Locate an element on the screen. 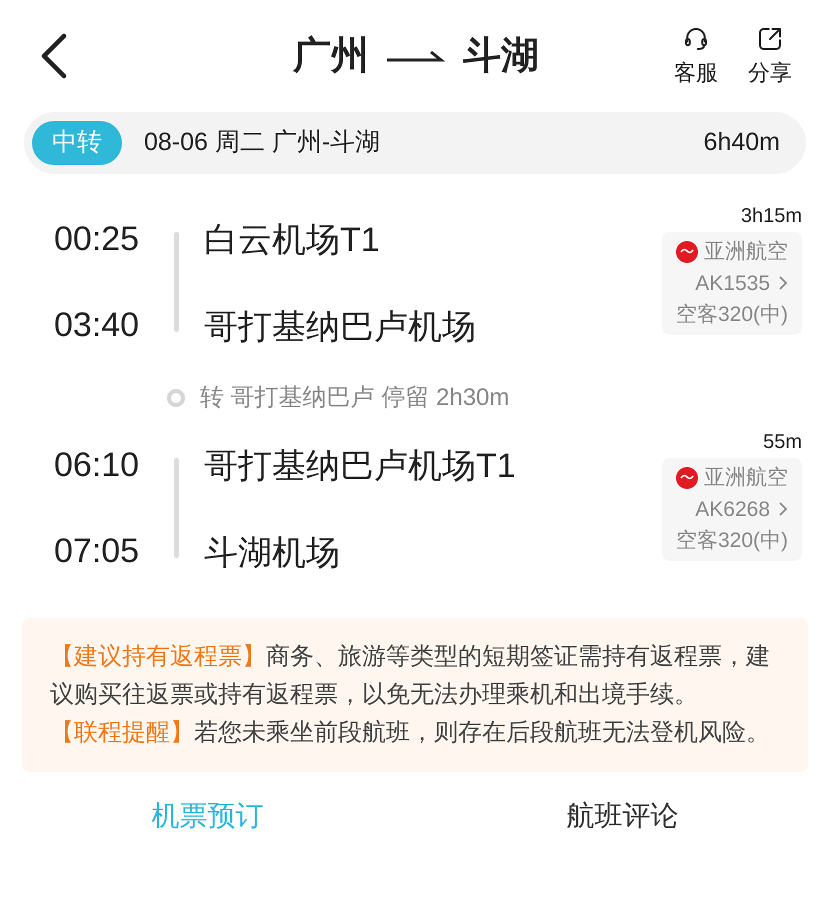 The image size is (830, 902). departure-time: 06:10 is located at coordinates (97, 465).